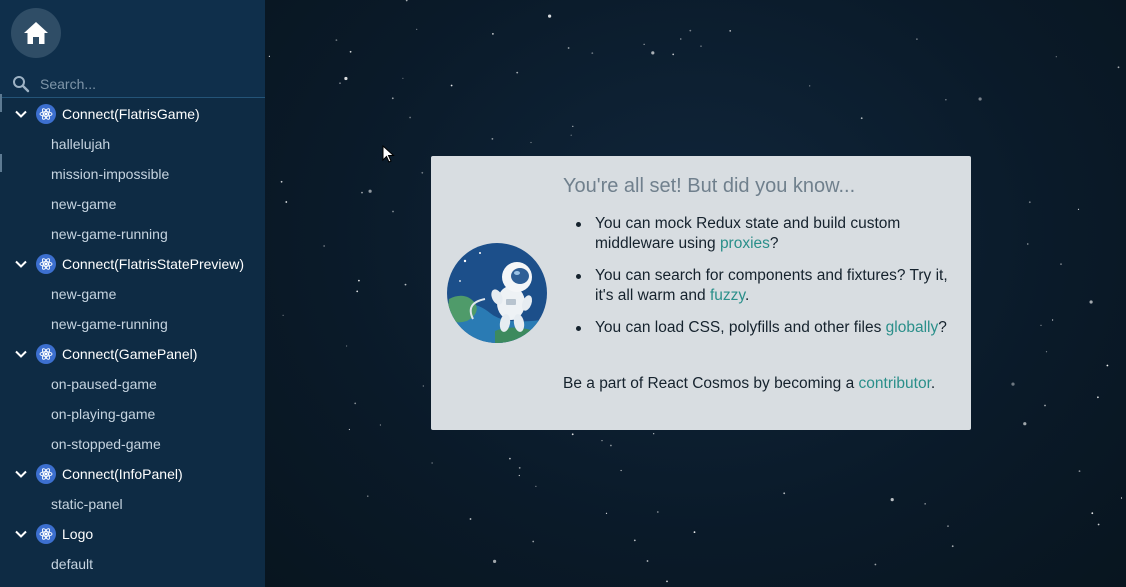  Describe the element at coordinates (132, 144) in the screenshot. I see `fixture-item: hallelujah` at that location.